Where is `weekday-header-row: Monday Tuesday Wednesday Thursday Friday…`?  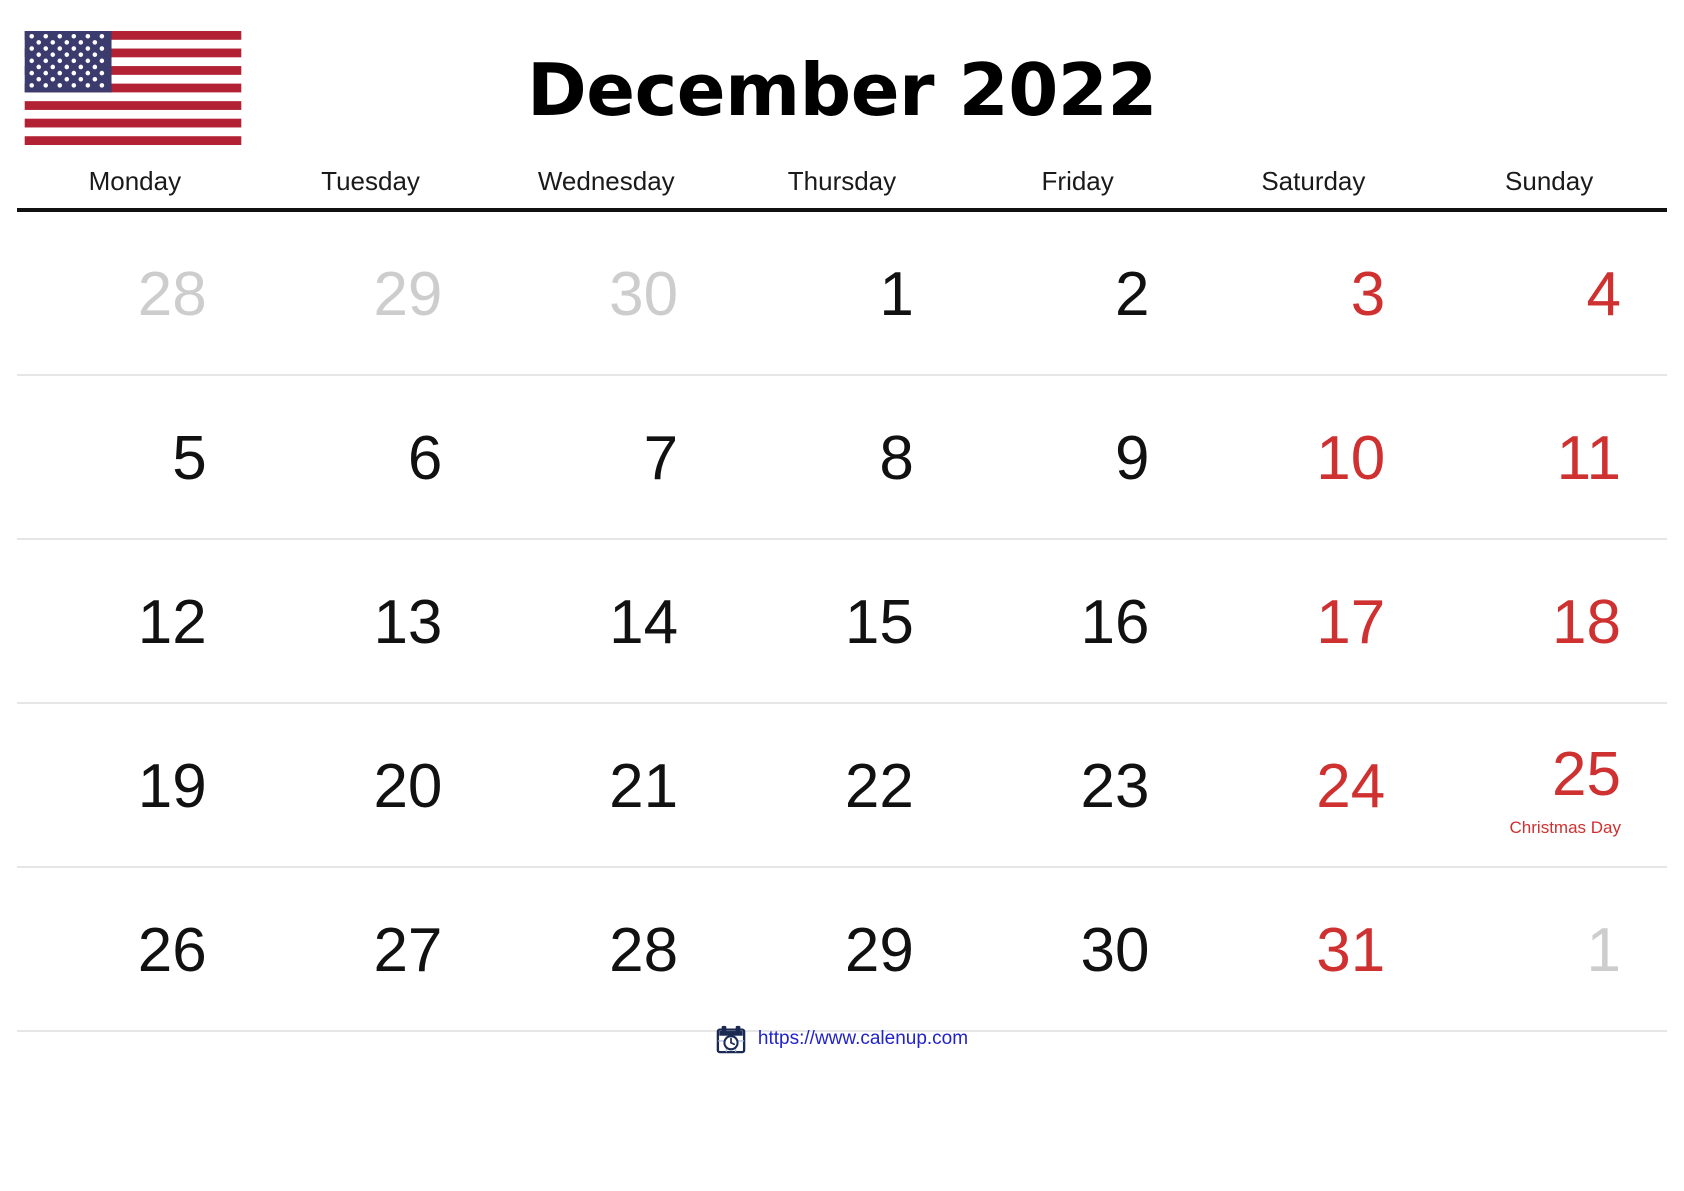
weekday-header-row: Monday Tuesday Wednesday Thursday Friday… is located at coordinates (842, 185).